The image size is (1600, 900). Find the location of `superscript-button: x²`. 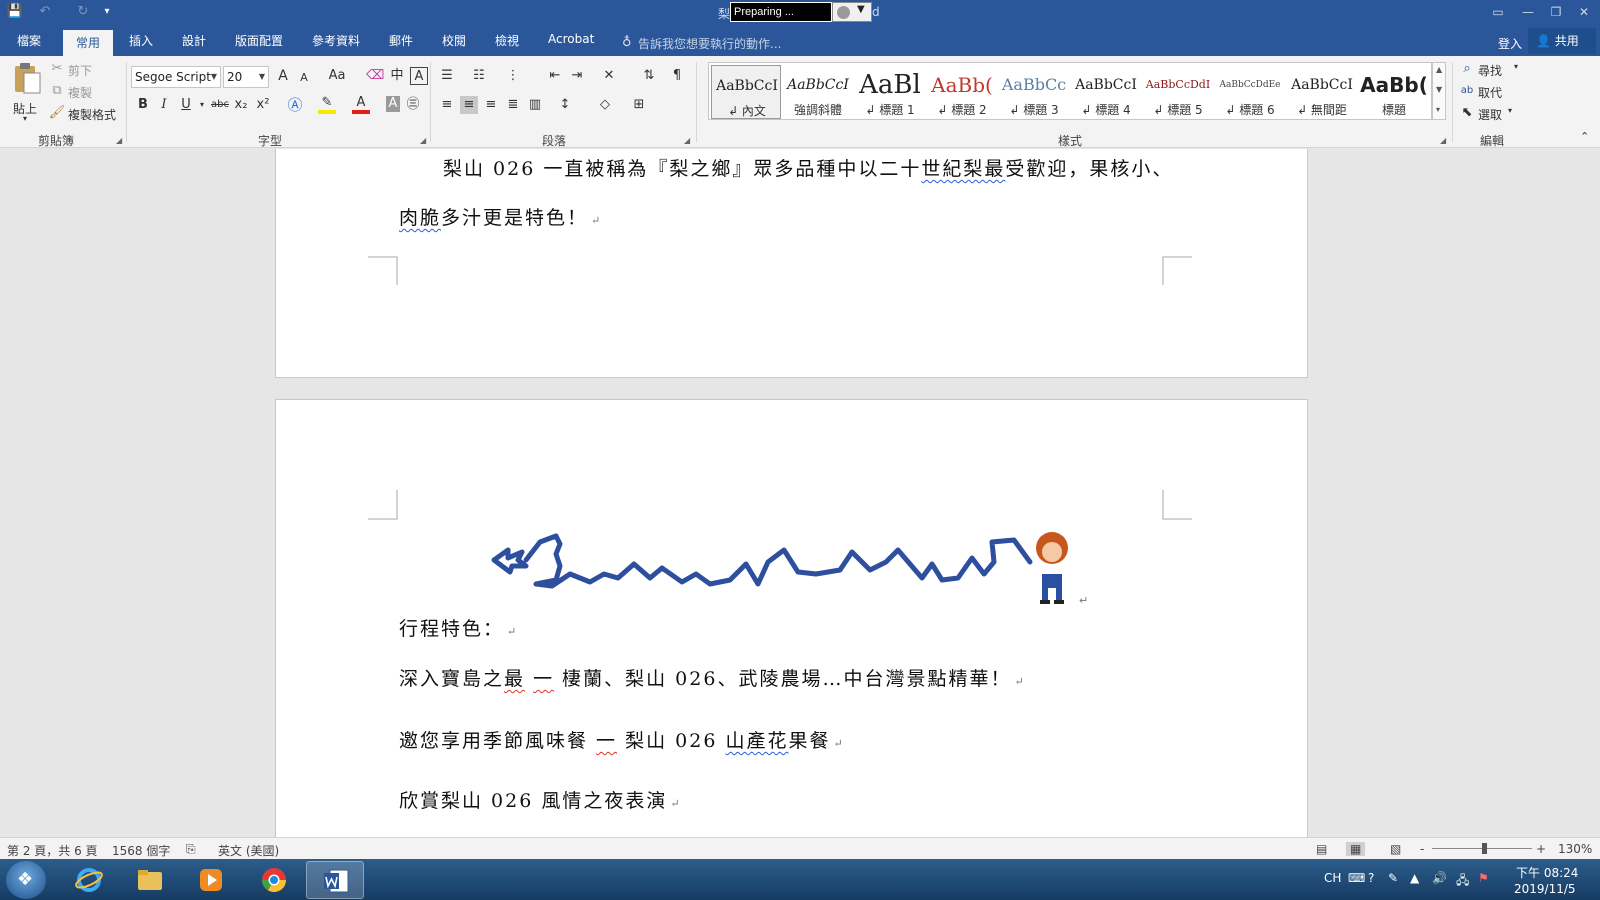

superscript-button: x² is located at coordinates (263, 105).